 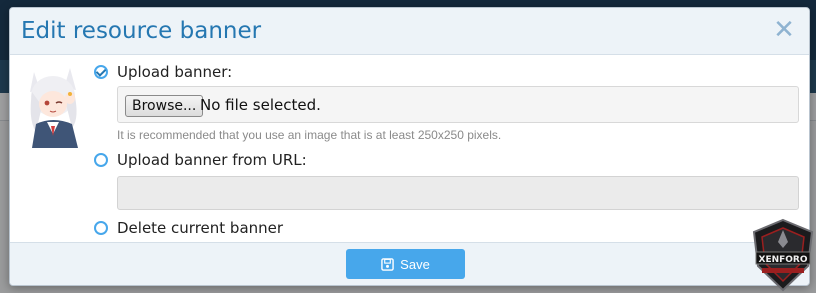 I want to click on xenforo-shield-logo: XENFORO, so click(x=783, y=255).